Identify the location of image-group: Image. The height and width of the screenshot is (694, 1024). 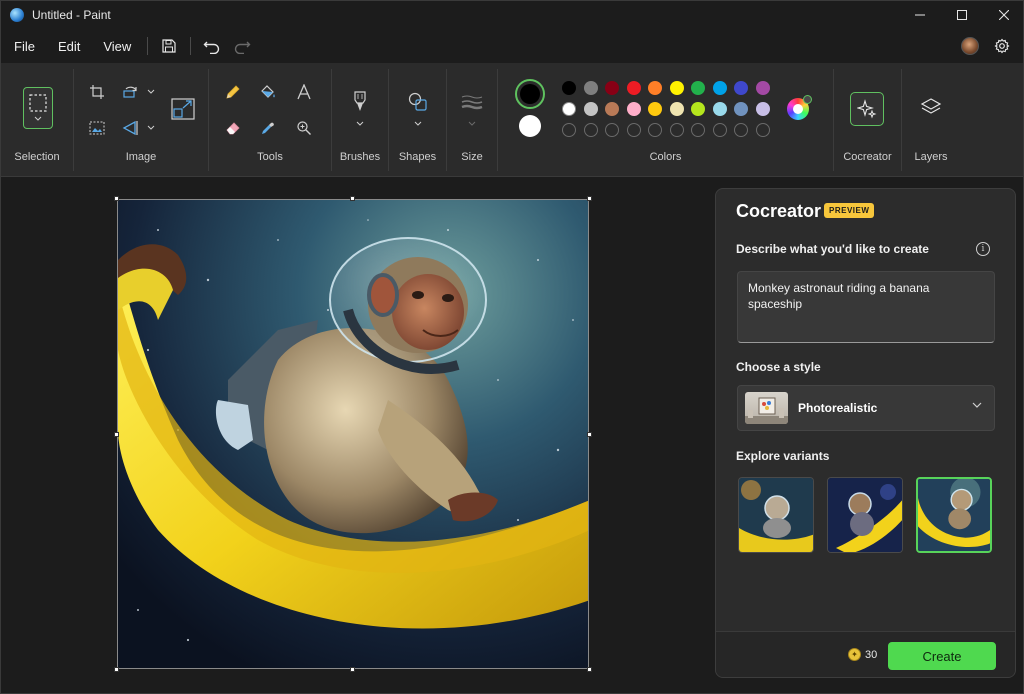
(141, 120).